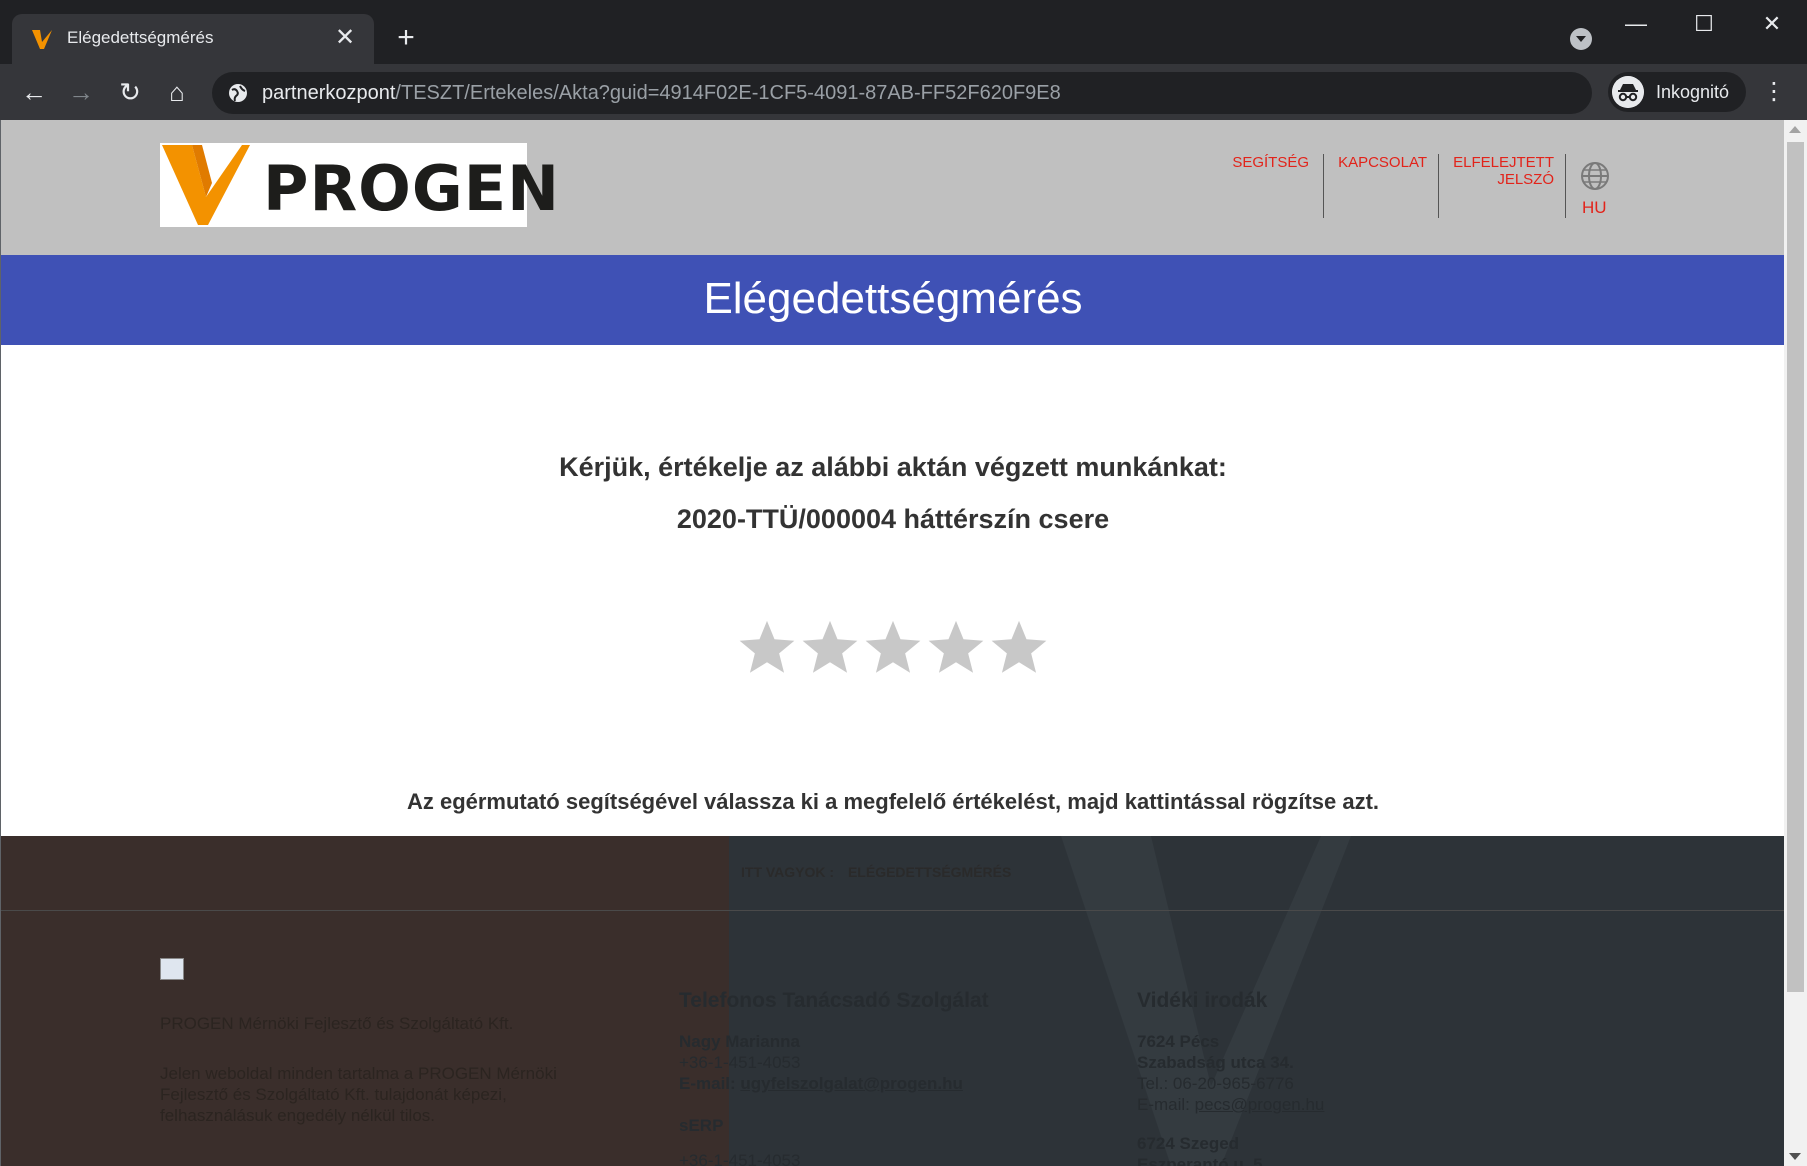  I want to click on site-info-icon, so click(238, 93).